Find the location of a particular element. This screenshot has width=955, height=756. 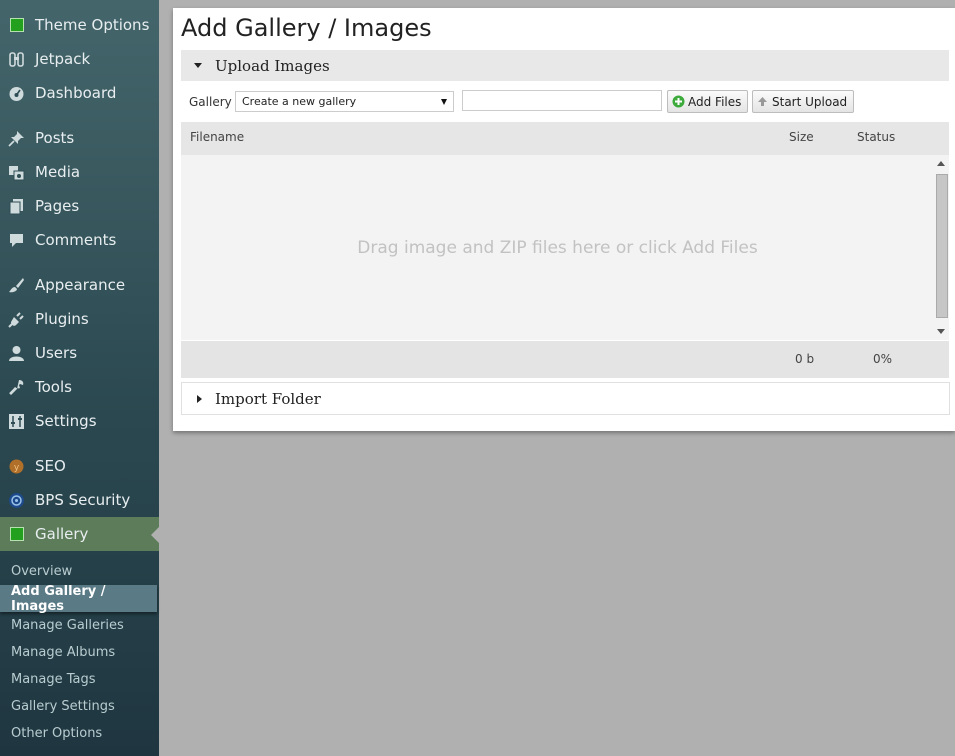

menu-label: Comments is located at coordinates (76, 240).